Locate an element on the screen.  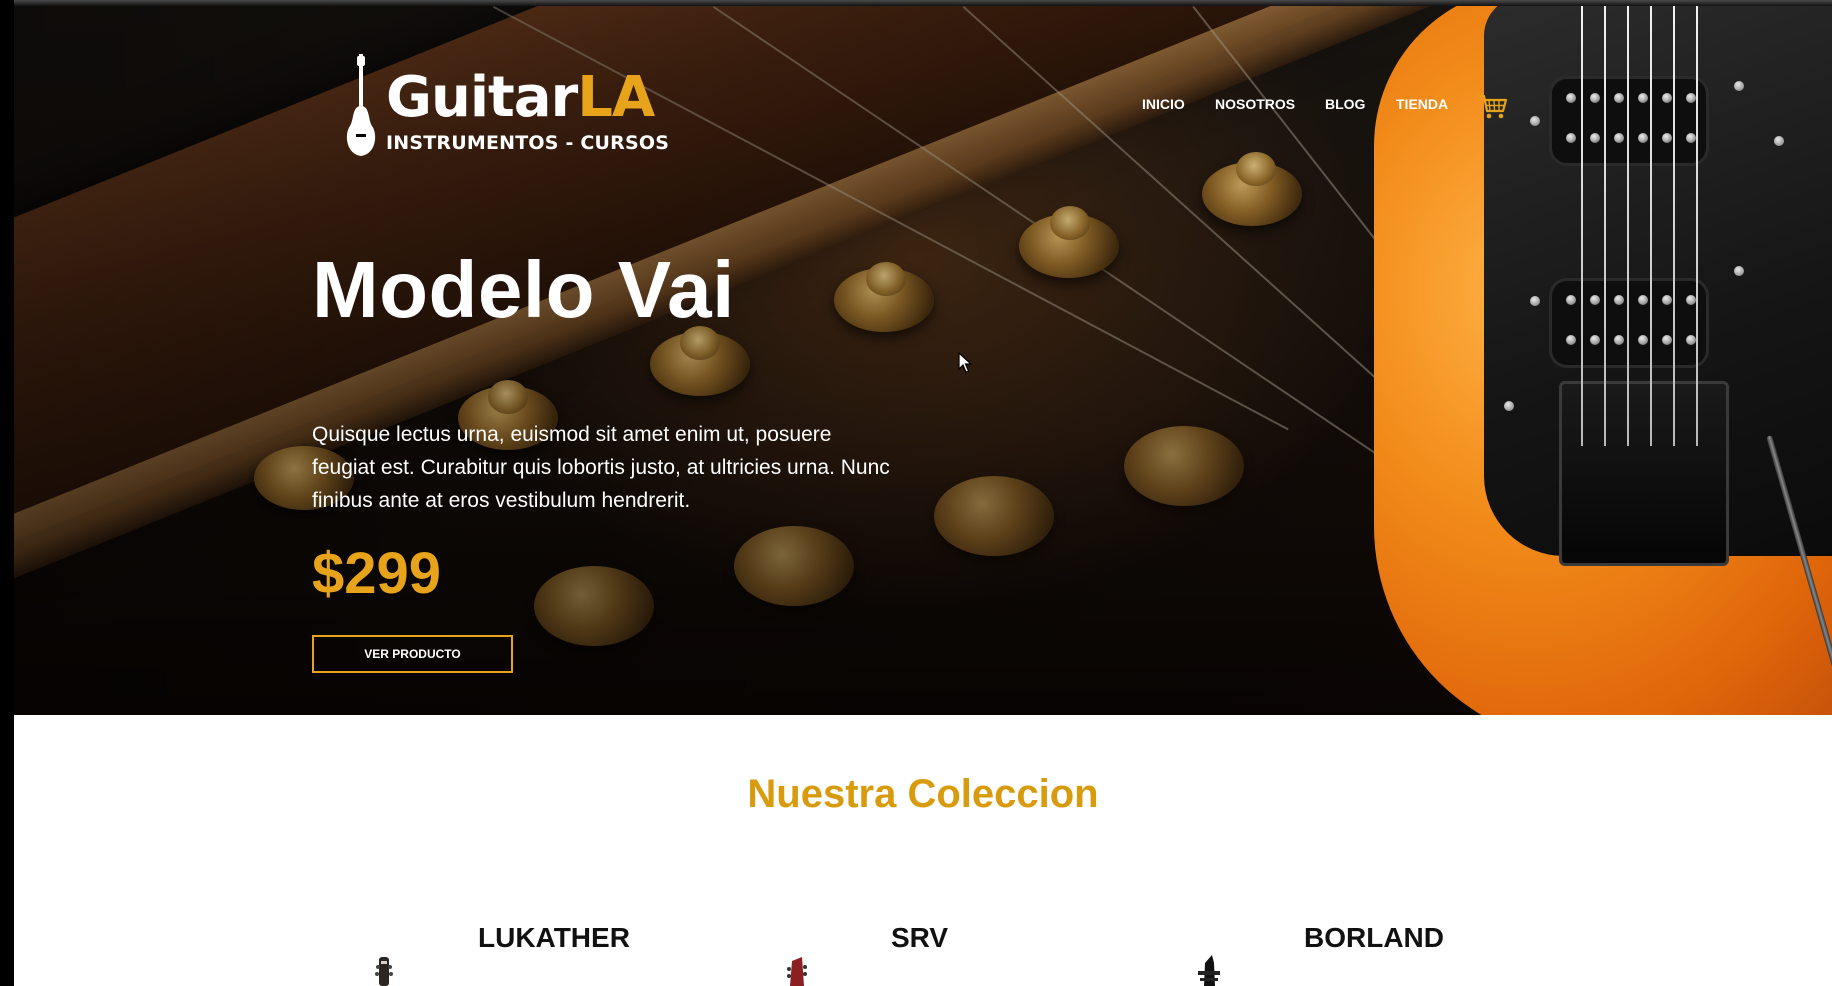
product-name-borland: BORLAND is located at coordinates (1374, 938).